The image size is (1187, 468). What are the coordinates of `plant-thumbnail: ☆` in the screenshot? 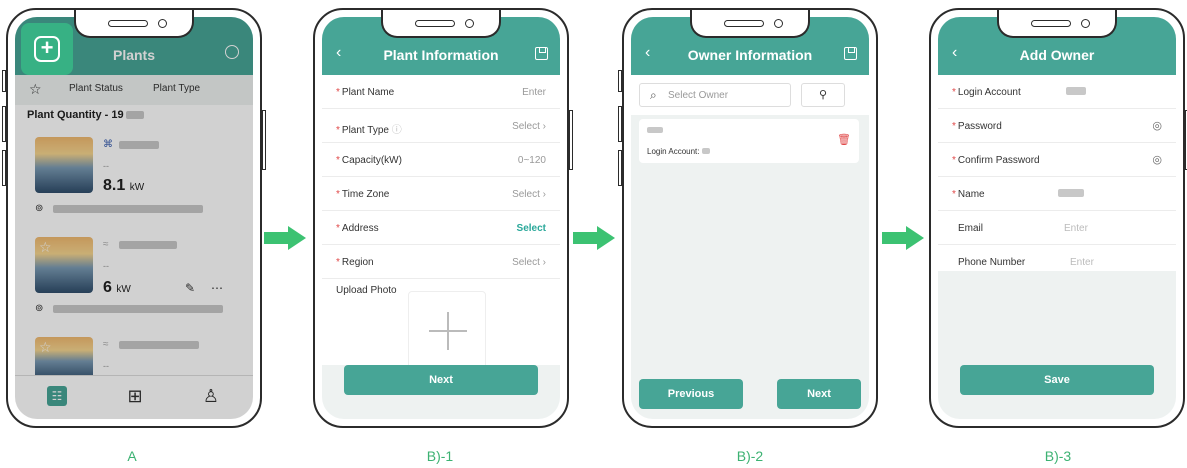 It's located at (64, 265).